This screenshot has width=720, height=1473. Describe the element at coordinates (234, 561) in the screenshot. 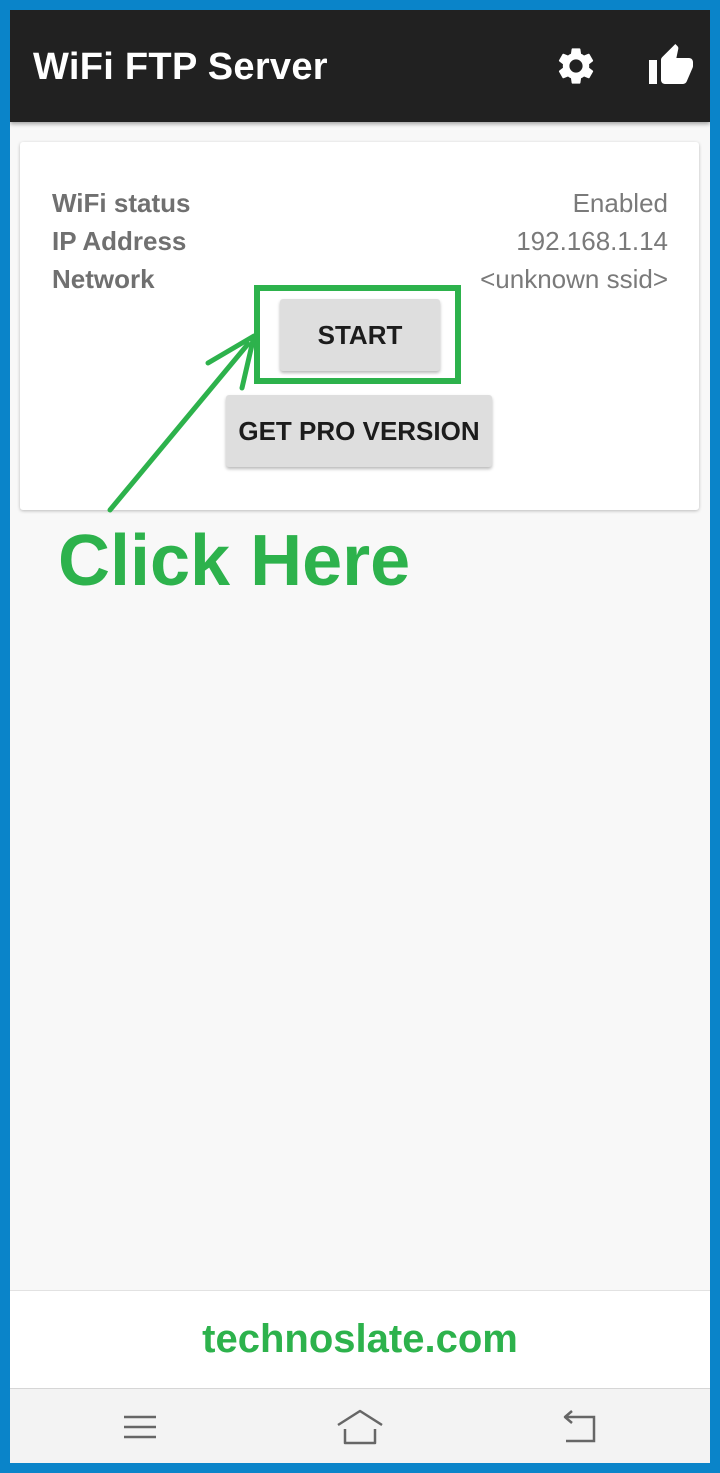

I see `click-here-annotation: Click Here` at that location.